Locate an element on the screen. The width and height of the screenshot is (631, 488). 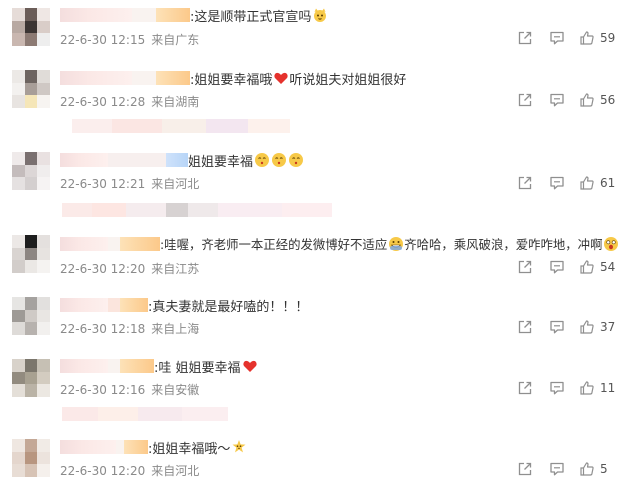
comment-date: 22-6-30 12:21 is located at coordinates (103, 184).